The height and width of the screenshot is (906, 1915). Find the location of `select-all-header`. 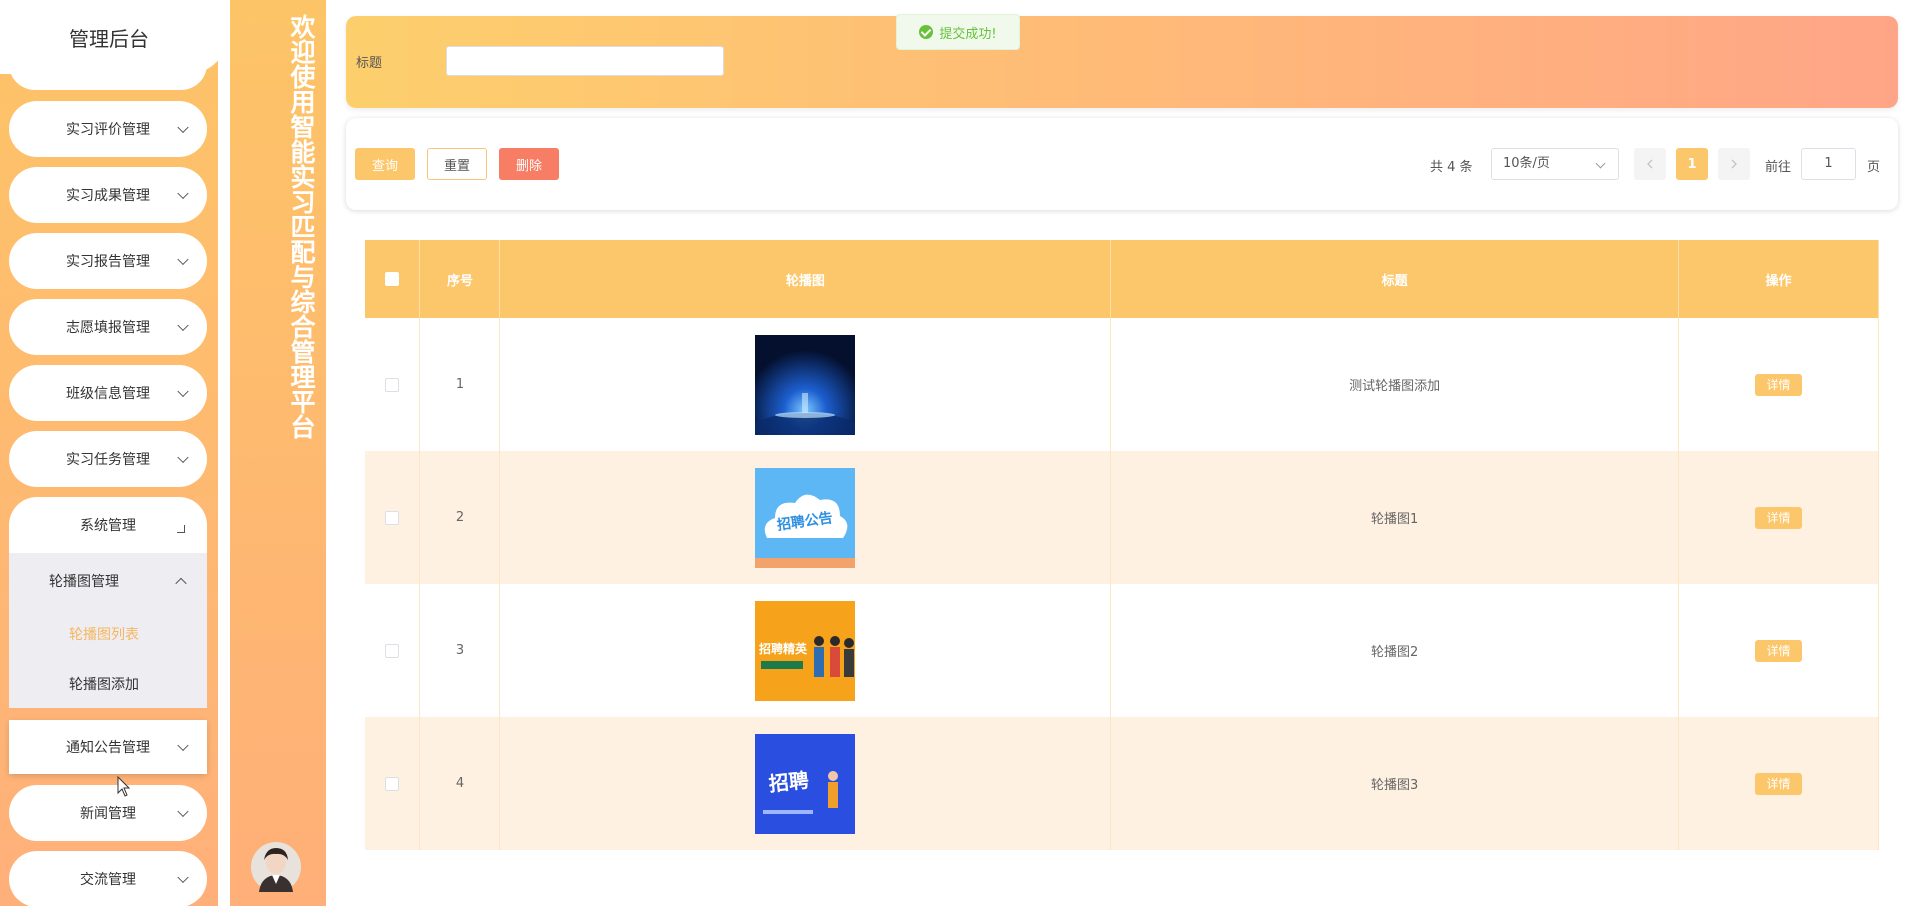

select-all-header is located at coordinates (393, 279).